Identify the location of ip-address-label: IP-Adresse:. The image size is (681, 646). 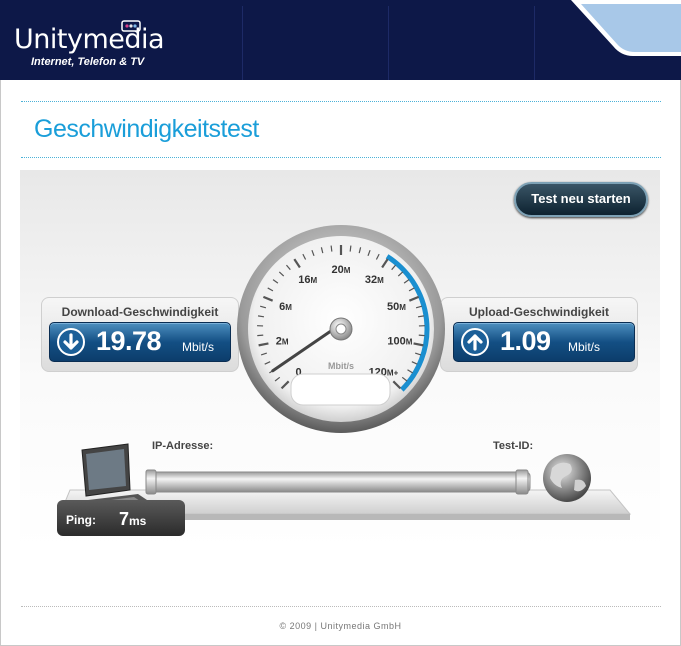
(183, 446).